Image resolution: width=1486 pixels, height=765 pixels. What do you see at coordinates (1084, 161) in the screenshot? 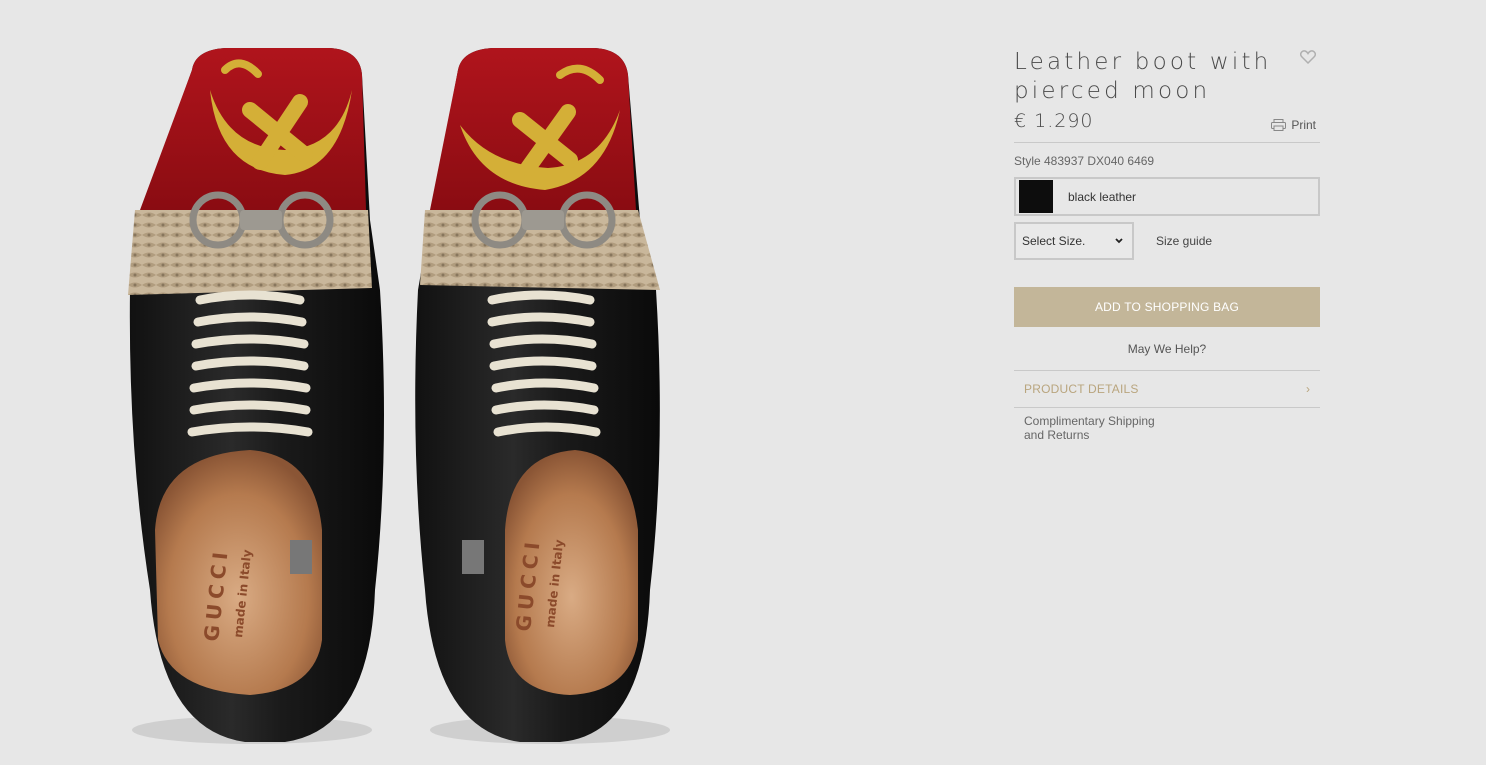
I see `style-number: Style 483937 DX040 6469` at bounding box center [1084, 161].